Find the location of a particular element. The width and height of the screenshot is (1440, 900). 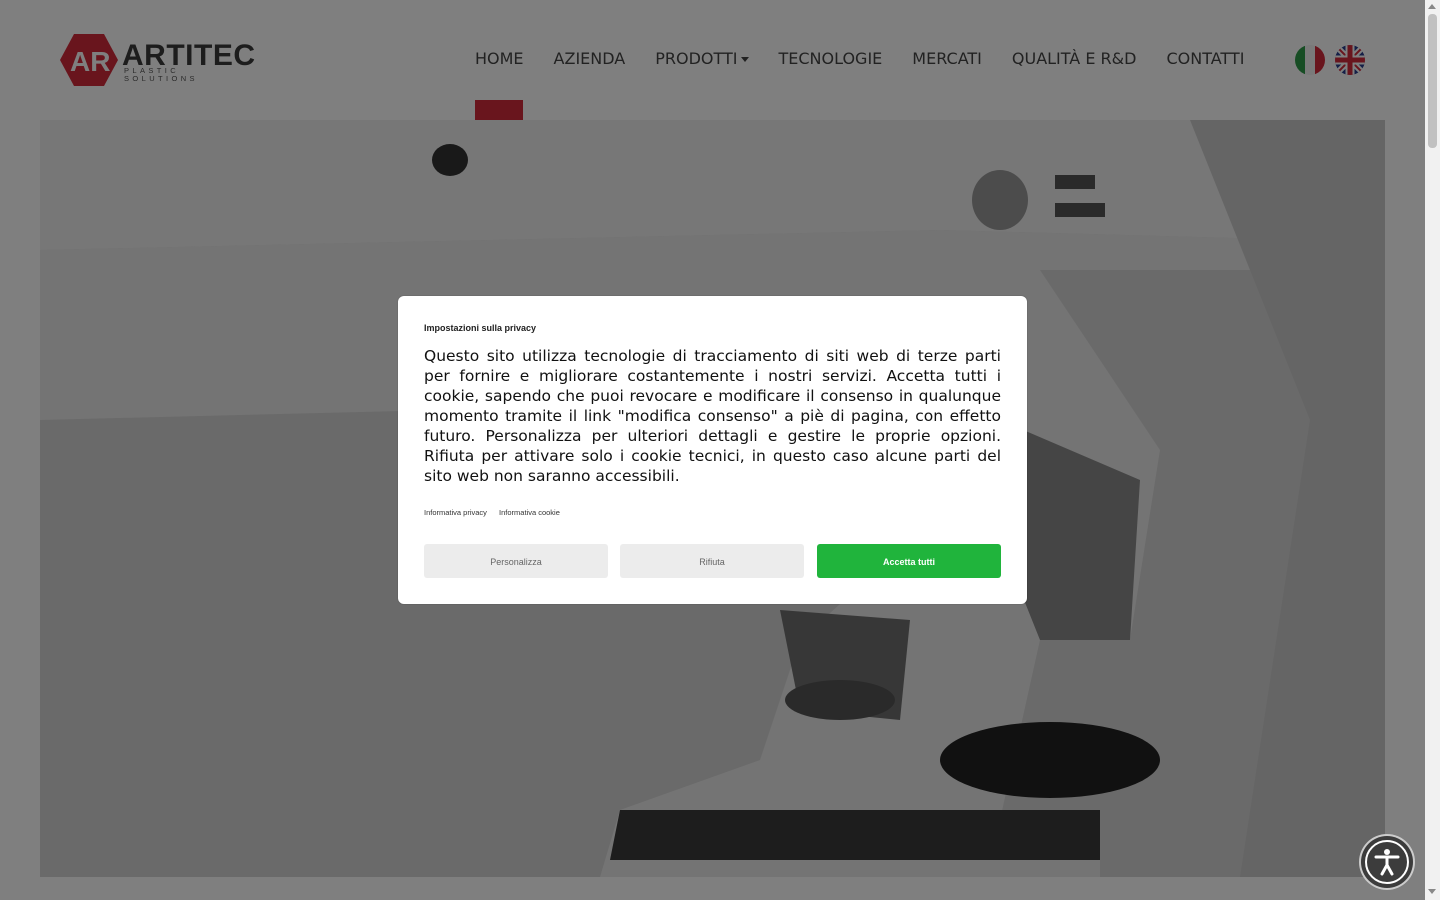

accept-all-button: Accetta tutti is located at coordinates (909, 561).